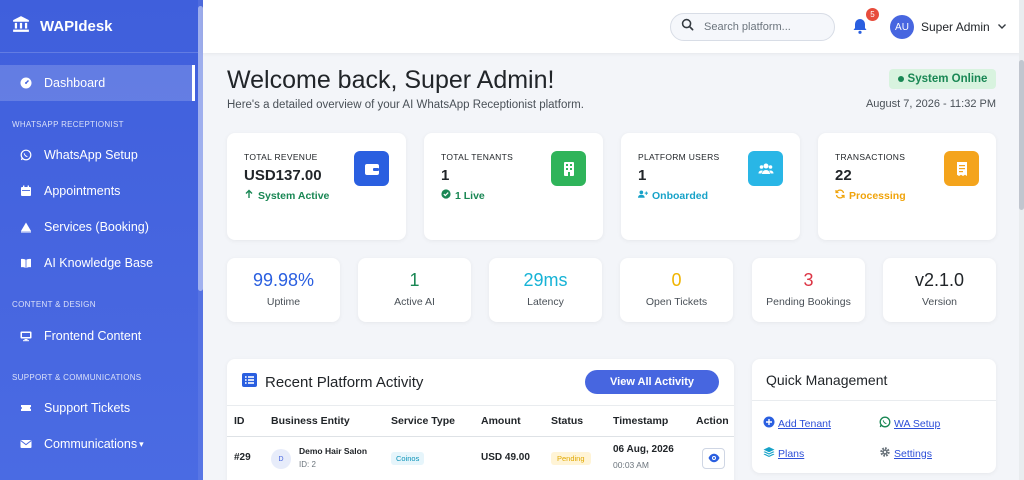 The width and height of the screenshot is (1024, 480). What do you see at coordinates (463, 195) in the screenshot?
I see `stat-note: 1 Live` at bounding box center [463, 195].